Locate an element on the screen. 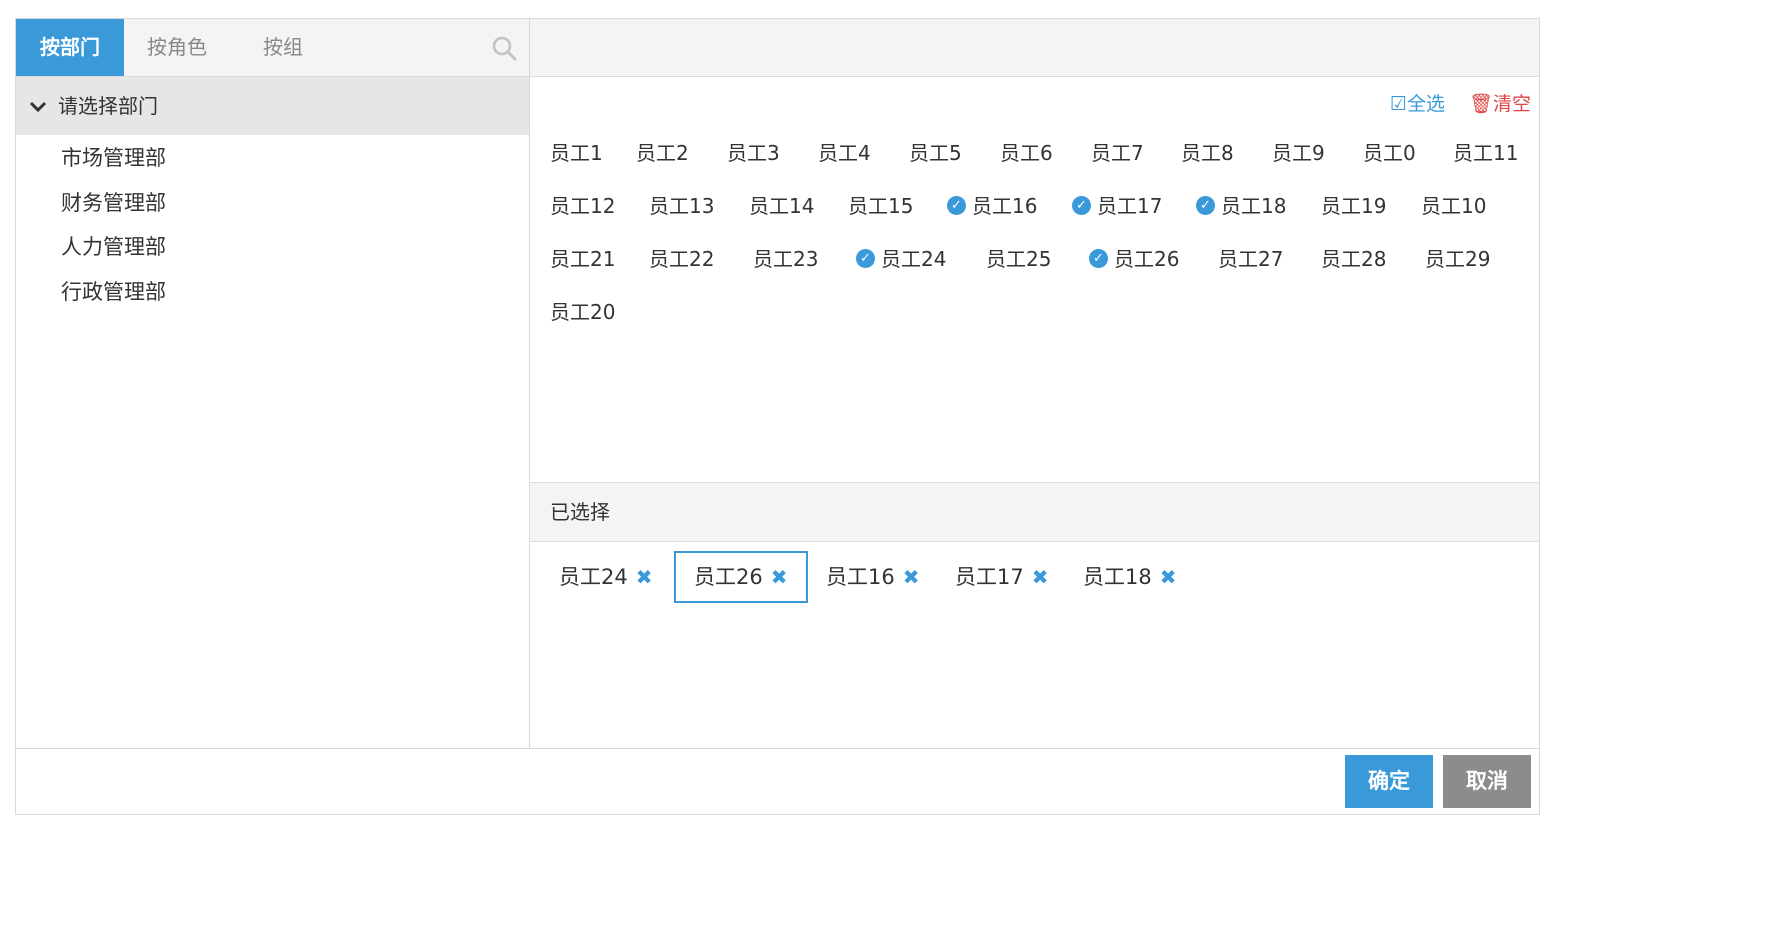  employee-item: 员工13 is located at coordinates (681, 206).